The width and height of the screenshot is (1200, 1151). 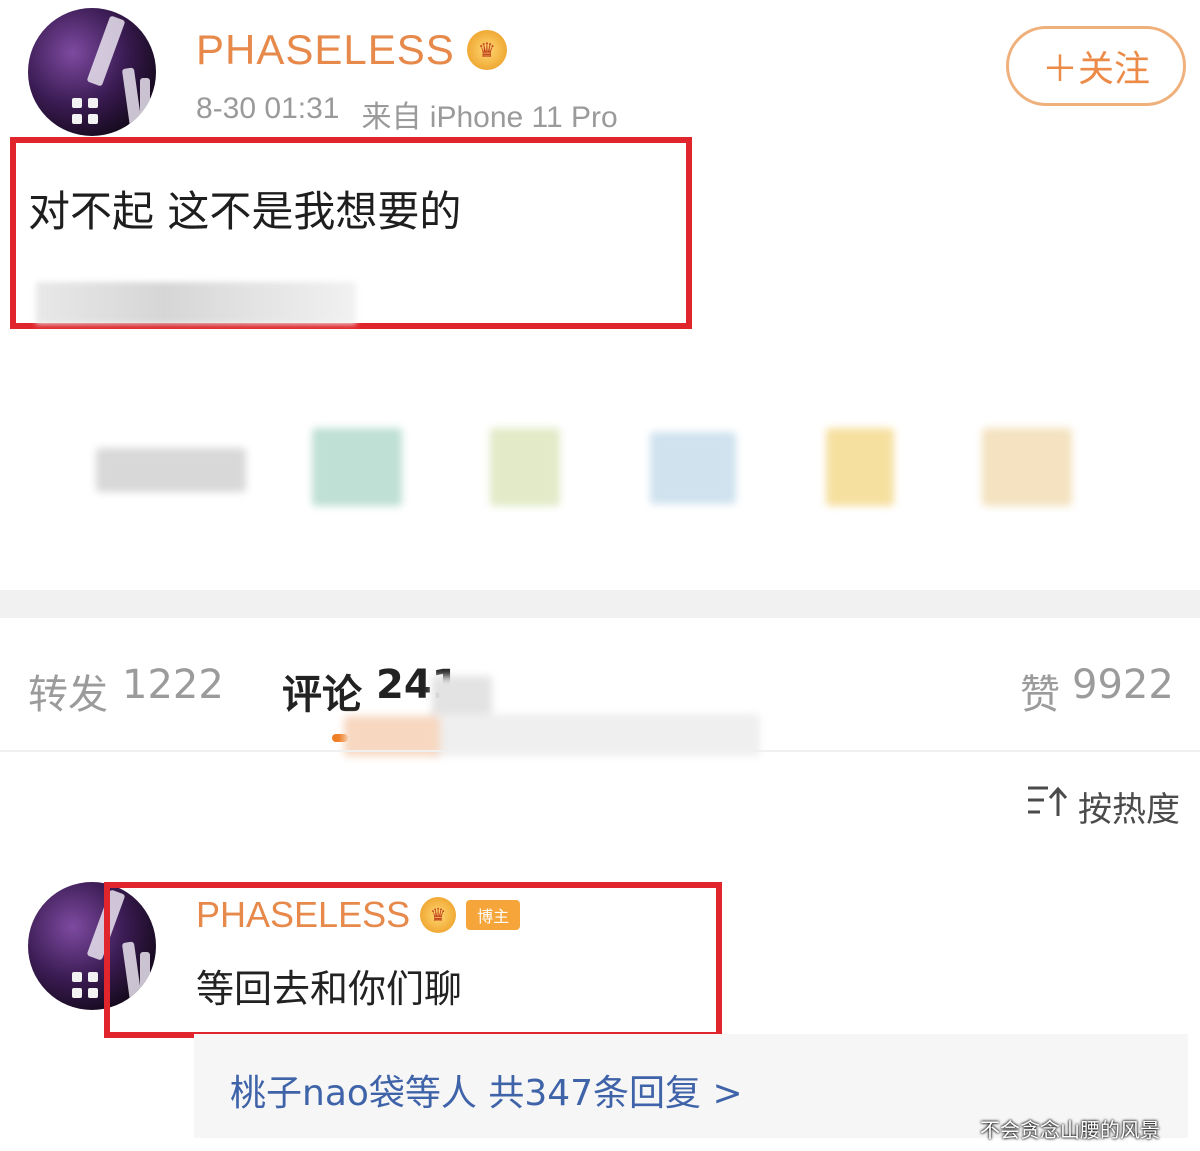 What do you see at coordinates (1047, 806) in the screenshot?
I see `sort-icon` at bounding box center [1047, 806].